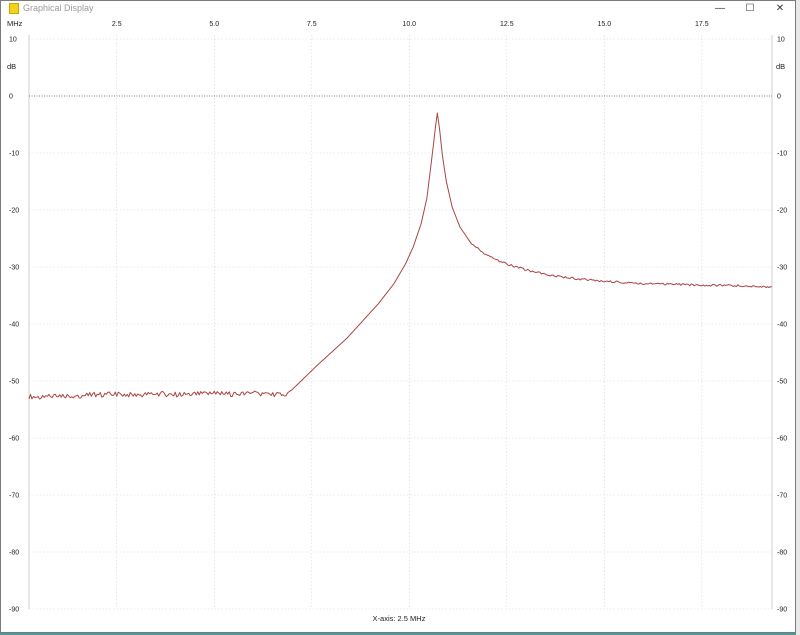 This screenshot has width=800, height=635. What do you see at coordinates (702, 24) in the screenshot?
I see `x-tick-label: 17.5` at bounding box center [702, 24].